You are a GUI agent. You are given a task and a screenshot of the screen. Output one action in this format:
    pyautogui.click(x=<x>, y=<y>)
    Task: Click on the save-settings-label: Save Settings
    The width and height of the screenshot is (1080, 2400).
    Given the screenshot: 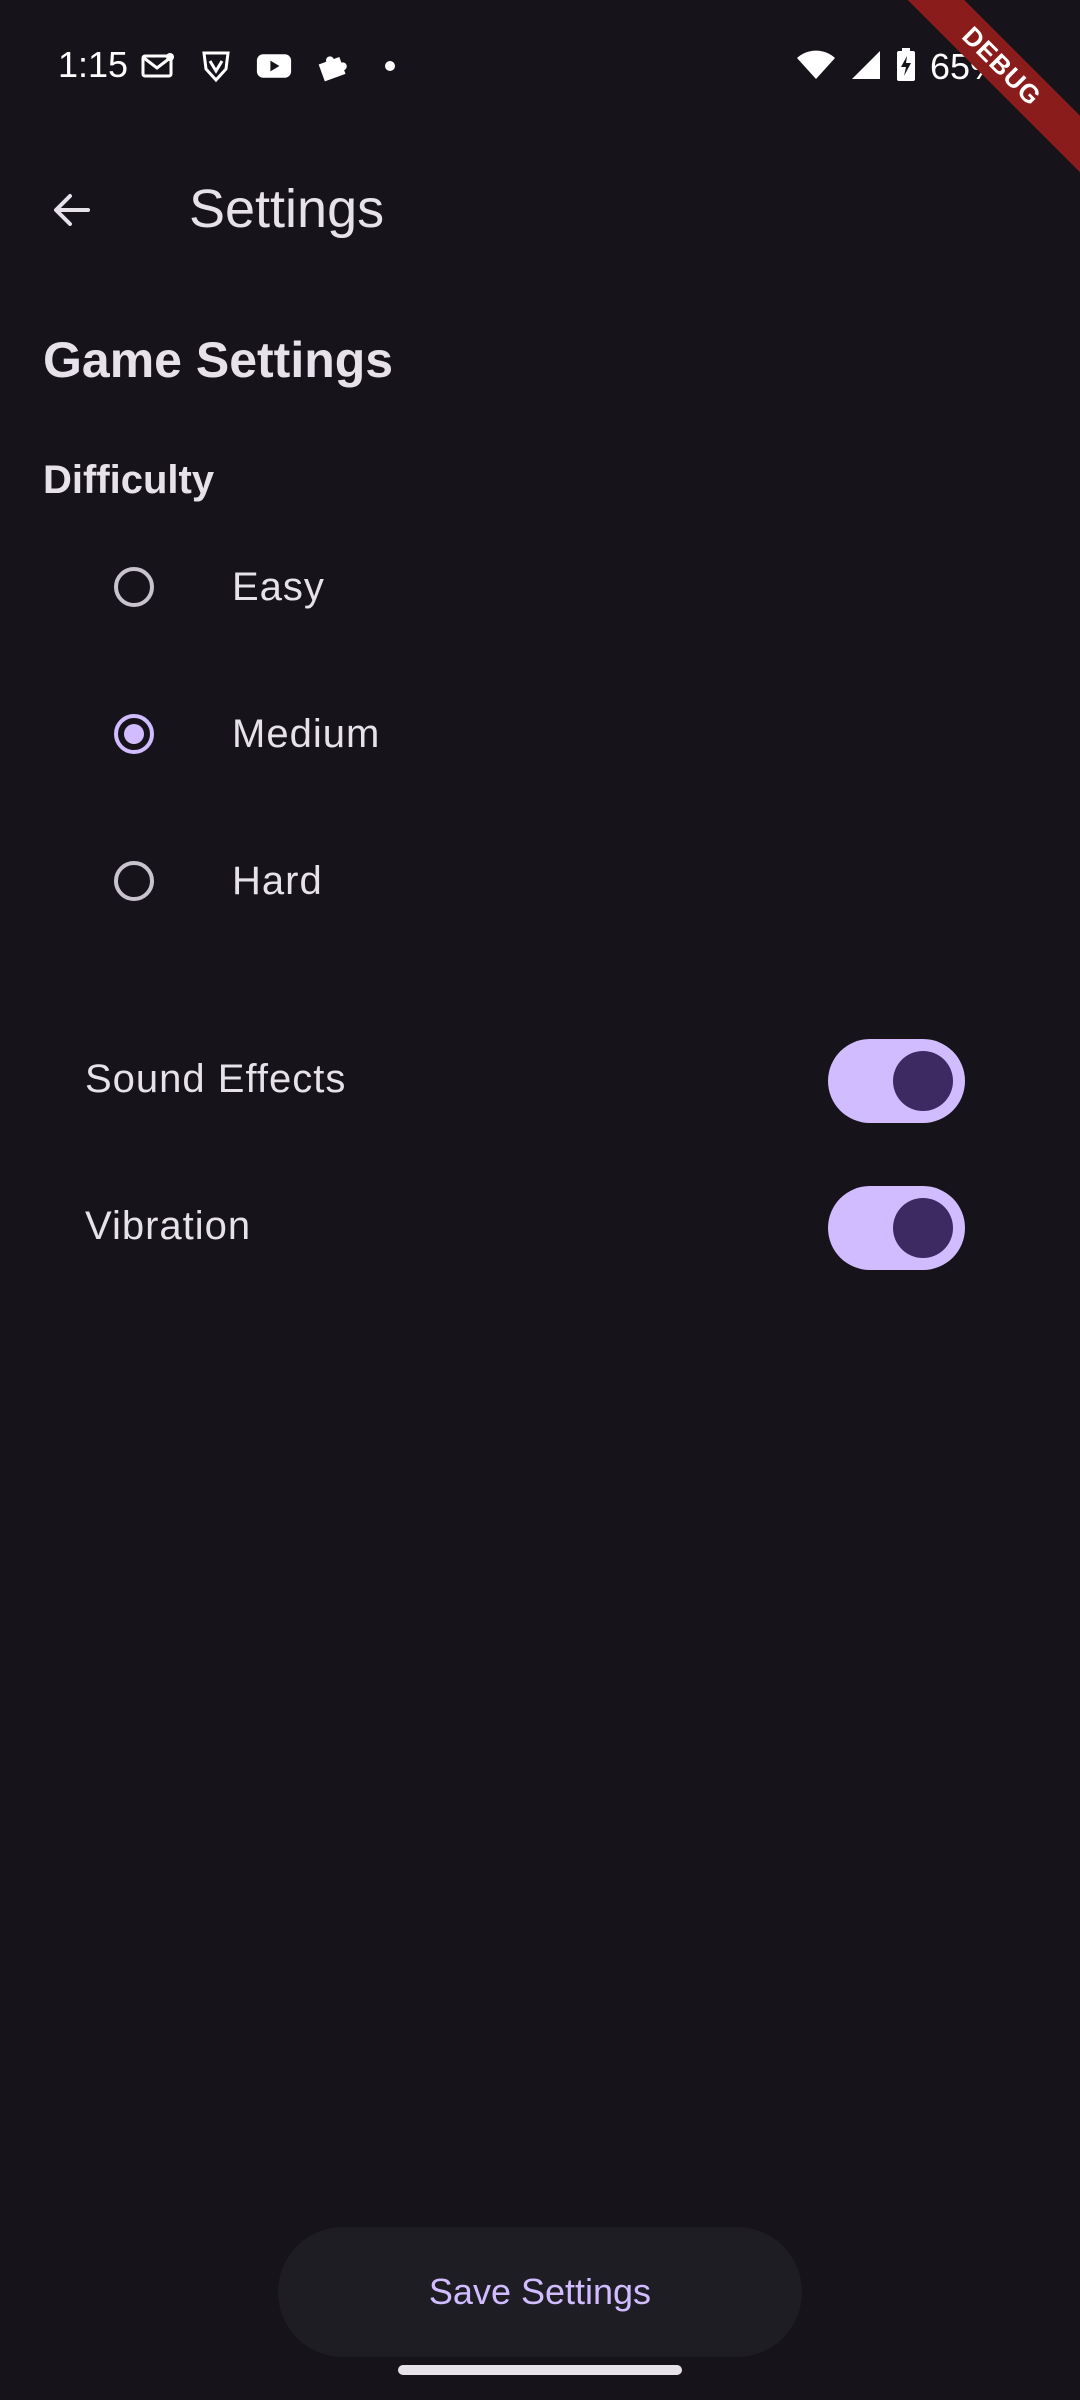 What is the action you would take?
    pyautogui.click(x=540, y=2291)
    